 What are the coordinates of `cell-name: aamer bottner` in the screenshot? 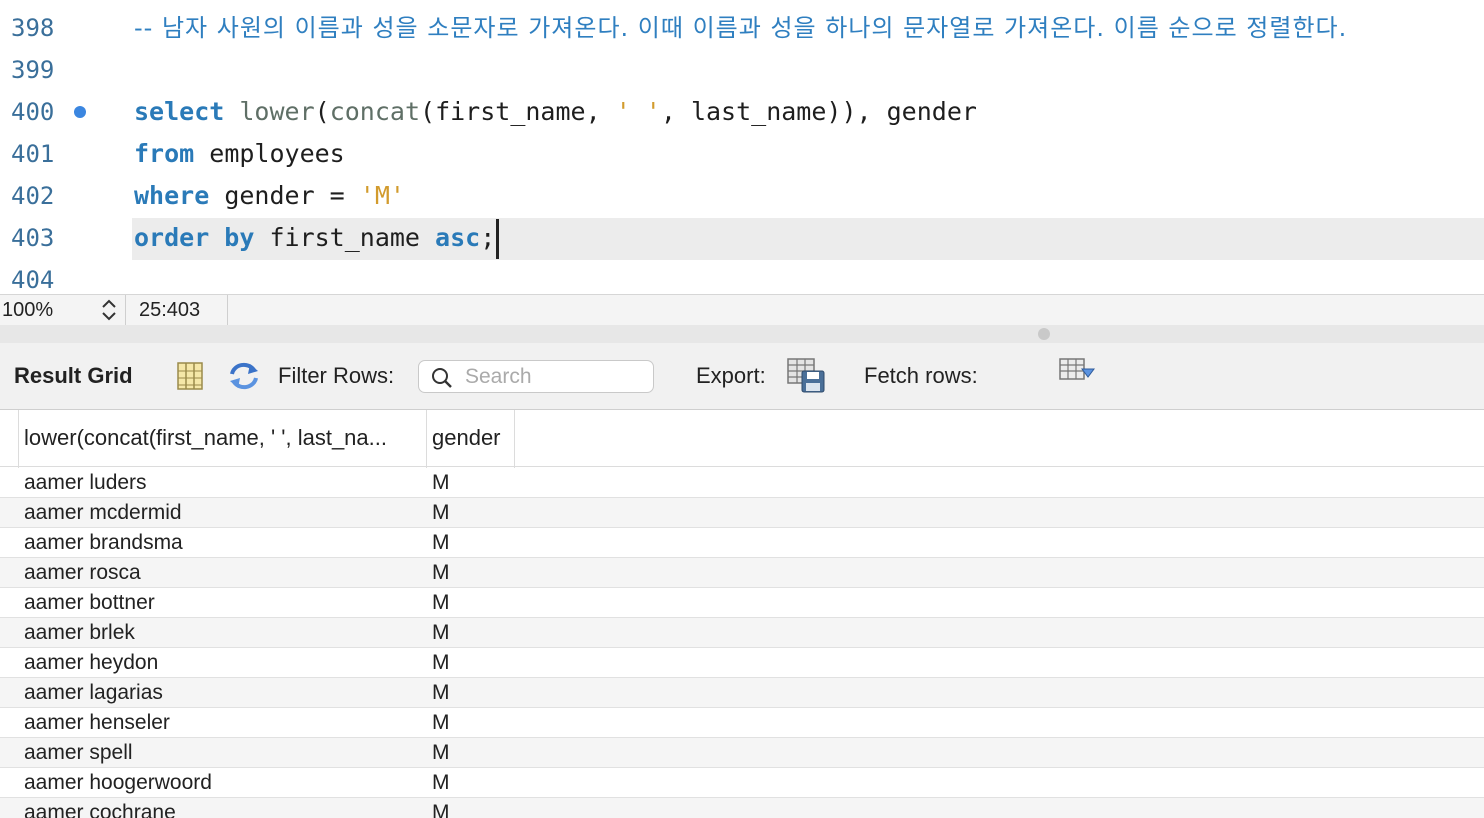 It's located at (89, 602).